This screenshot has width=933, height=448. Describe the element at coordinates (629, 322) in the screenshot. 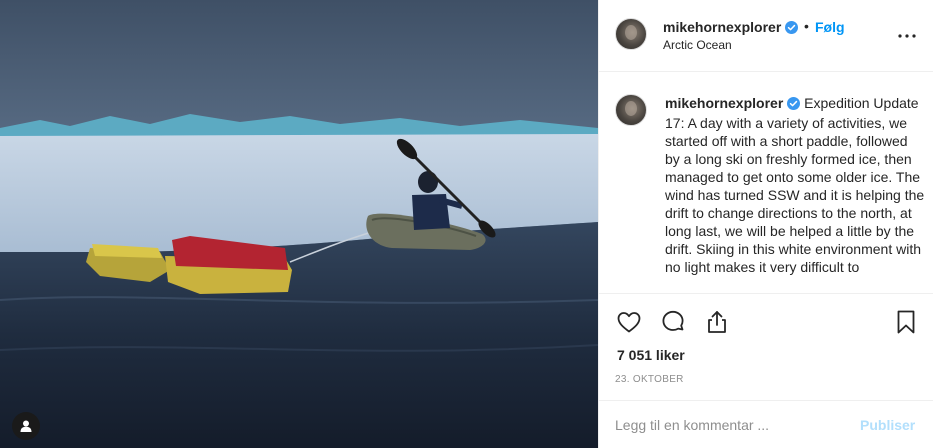

I see `heart-icon` at that location.